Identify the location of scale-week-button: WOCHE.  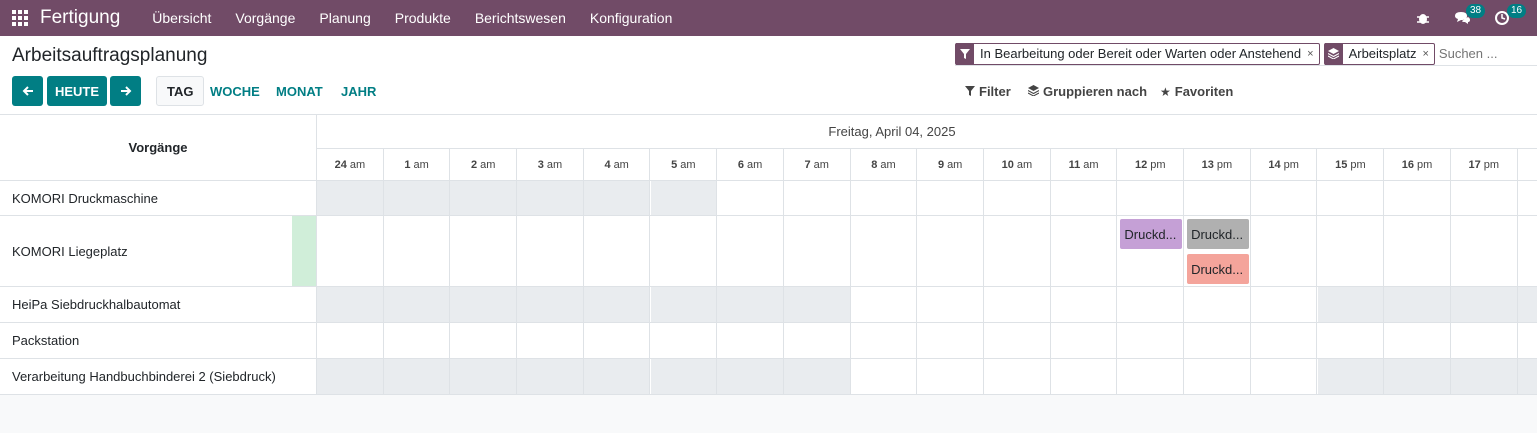
(235, 91).